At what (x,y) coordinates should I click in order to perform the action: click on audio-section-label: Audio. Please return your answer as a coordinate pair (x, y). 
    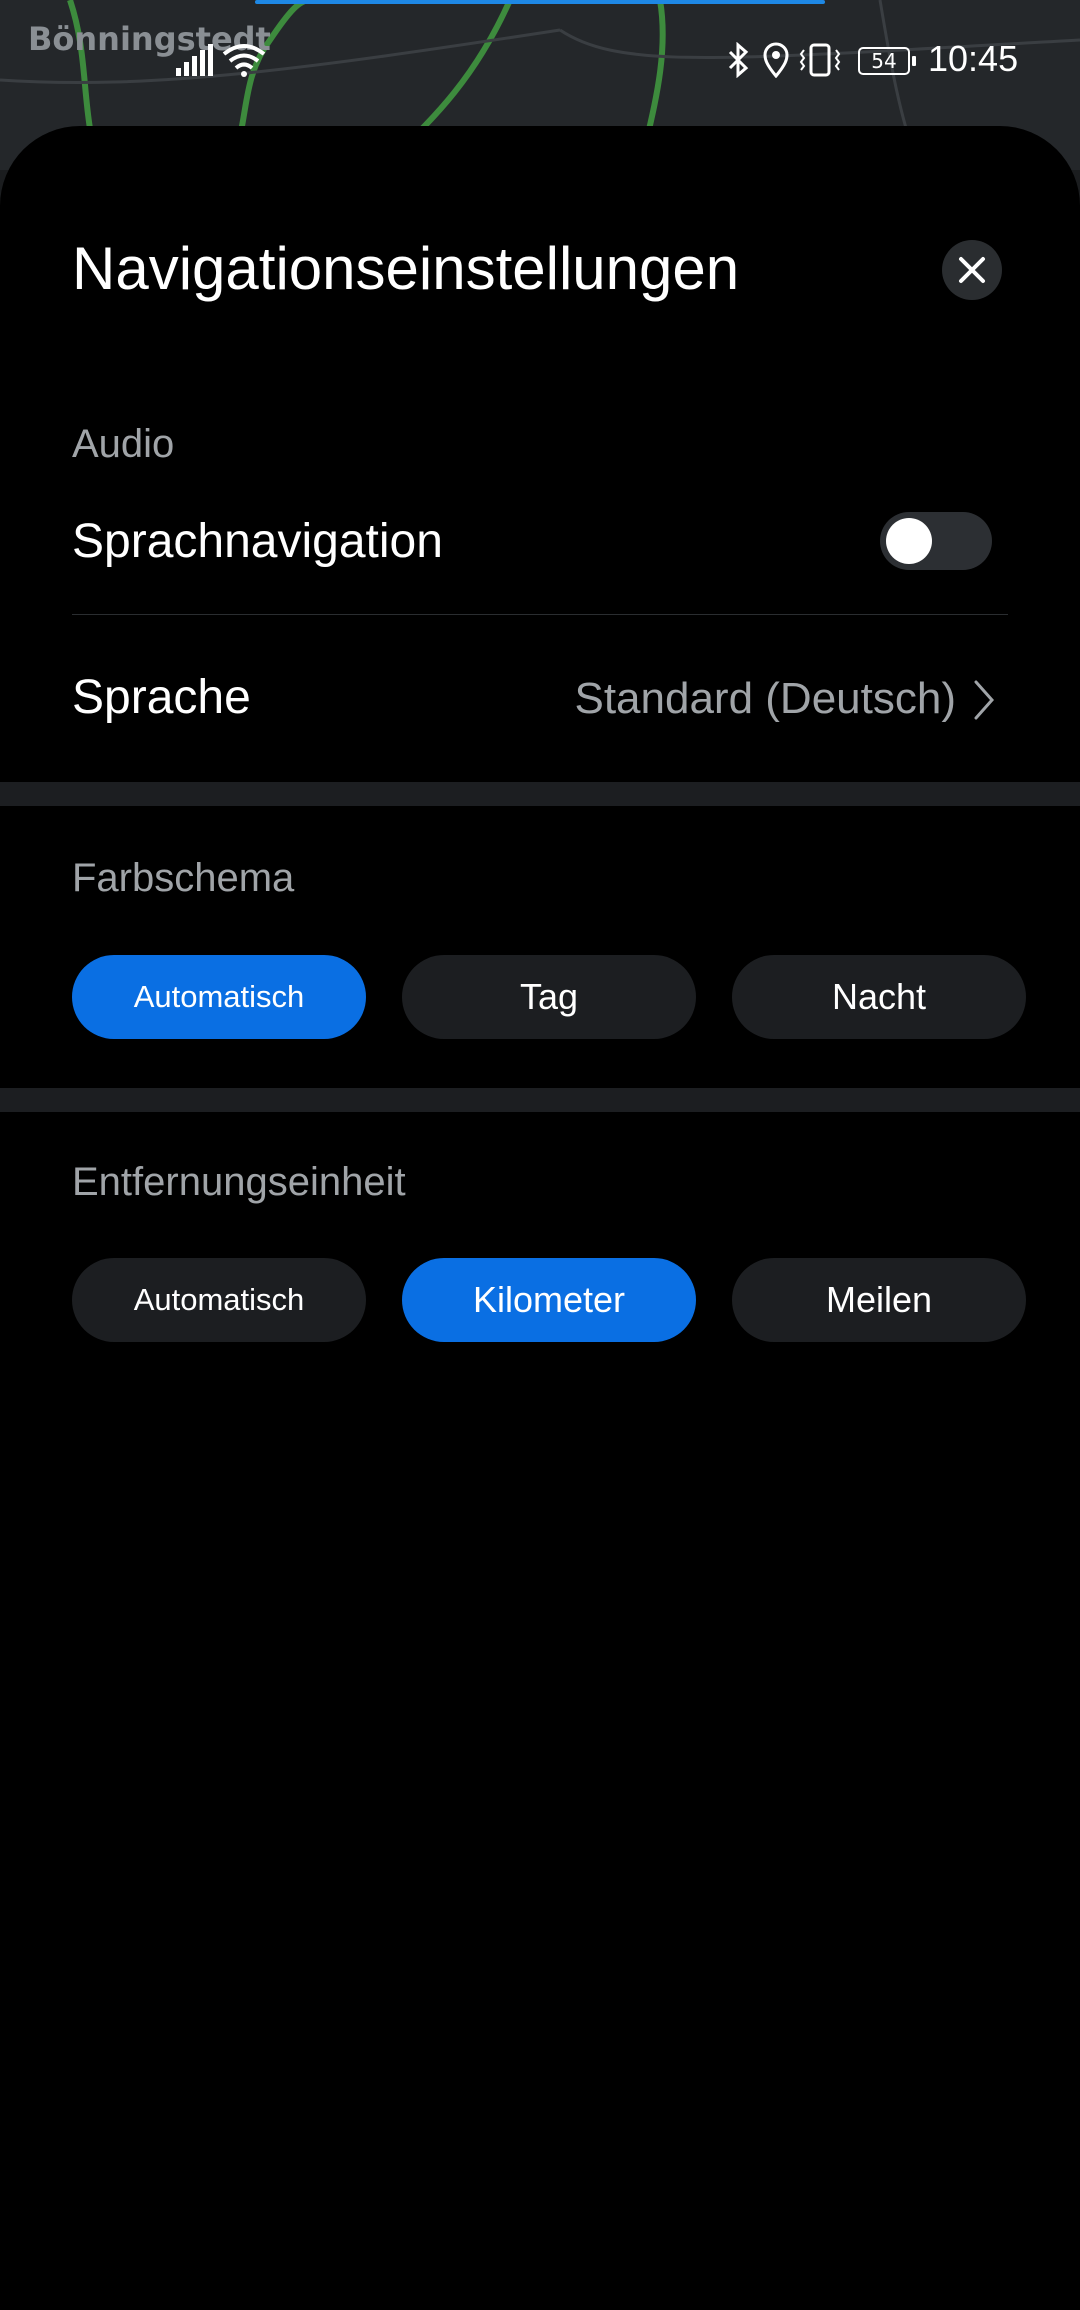
    Looking at the image, I should click on (123, 444).